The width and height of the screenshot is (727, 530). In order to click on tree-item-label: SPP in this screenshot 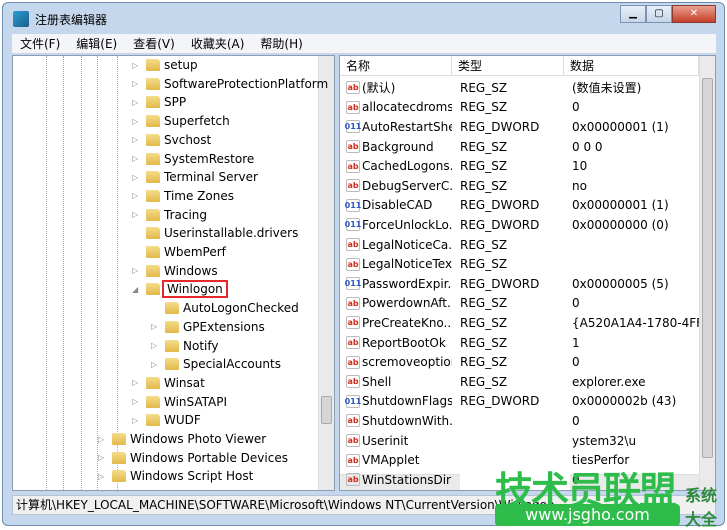, I will do `click(175, 102)`.